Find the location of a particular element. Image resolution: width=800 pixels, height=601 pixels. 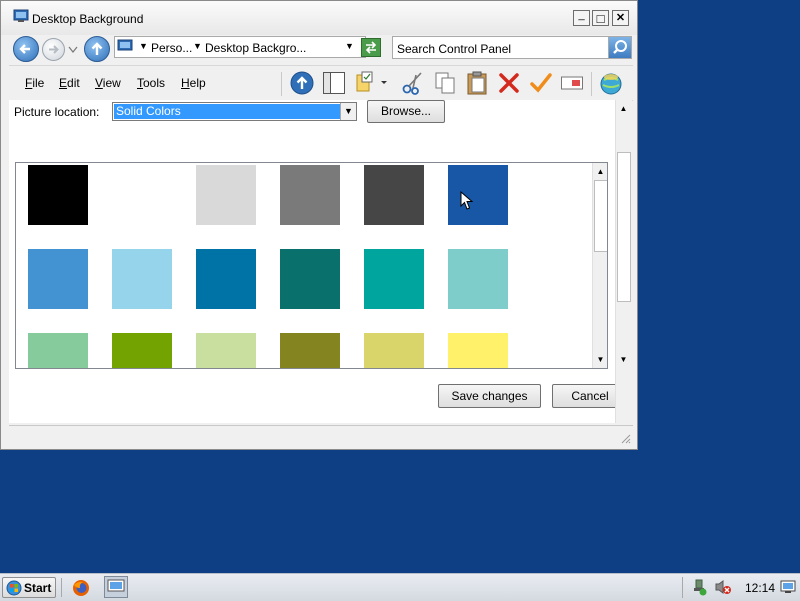

views-icon is located at coordinates (371, 81).